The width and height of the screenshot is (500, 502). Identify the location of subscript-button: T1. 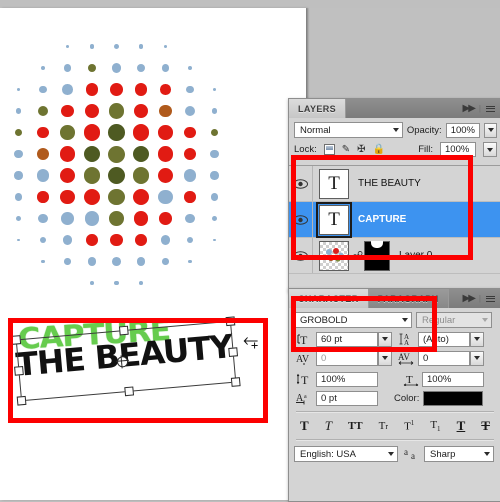
(435, 426).